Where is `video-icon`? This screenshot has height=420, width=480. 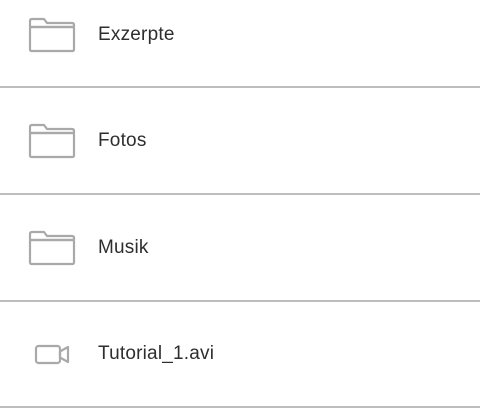 video-icon is located at coordinates (52, 354).